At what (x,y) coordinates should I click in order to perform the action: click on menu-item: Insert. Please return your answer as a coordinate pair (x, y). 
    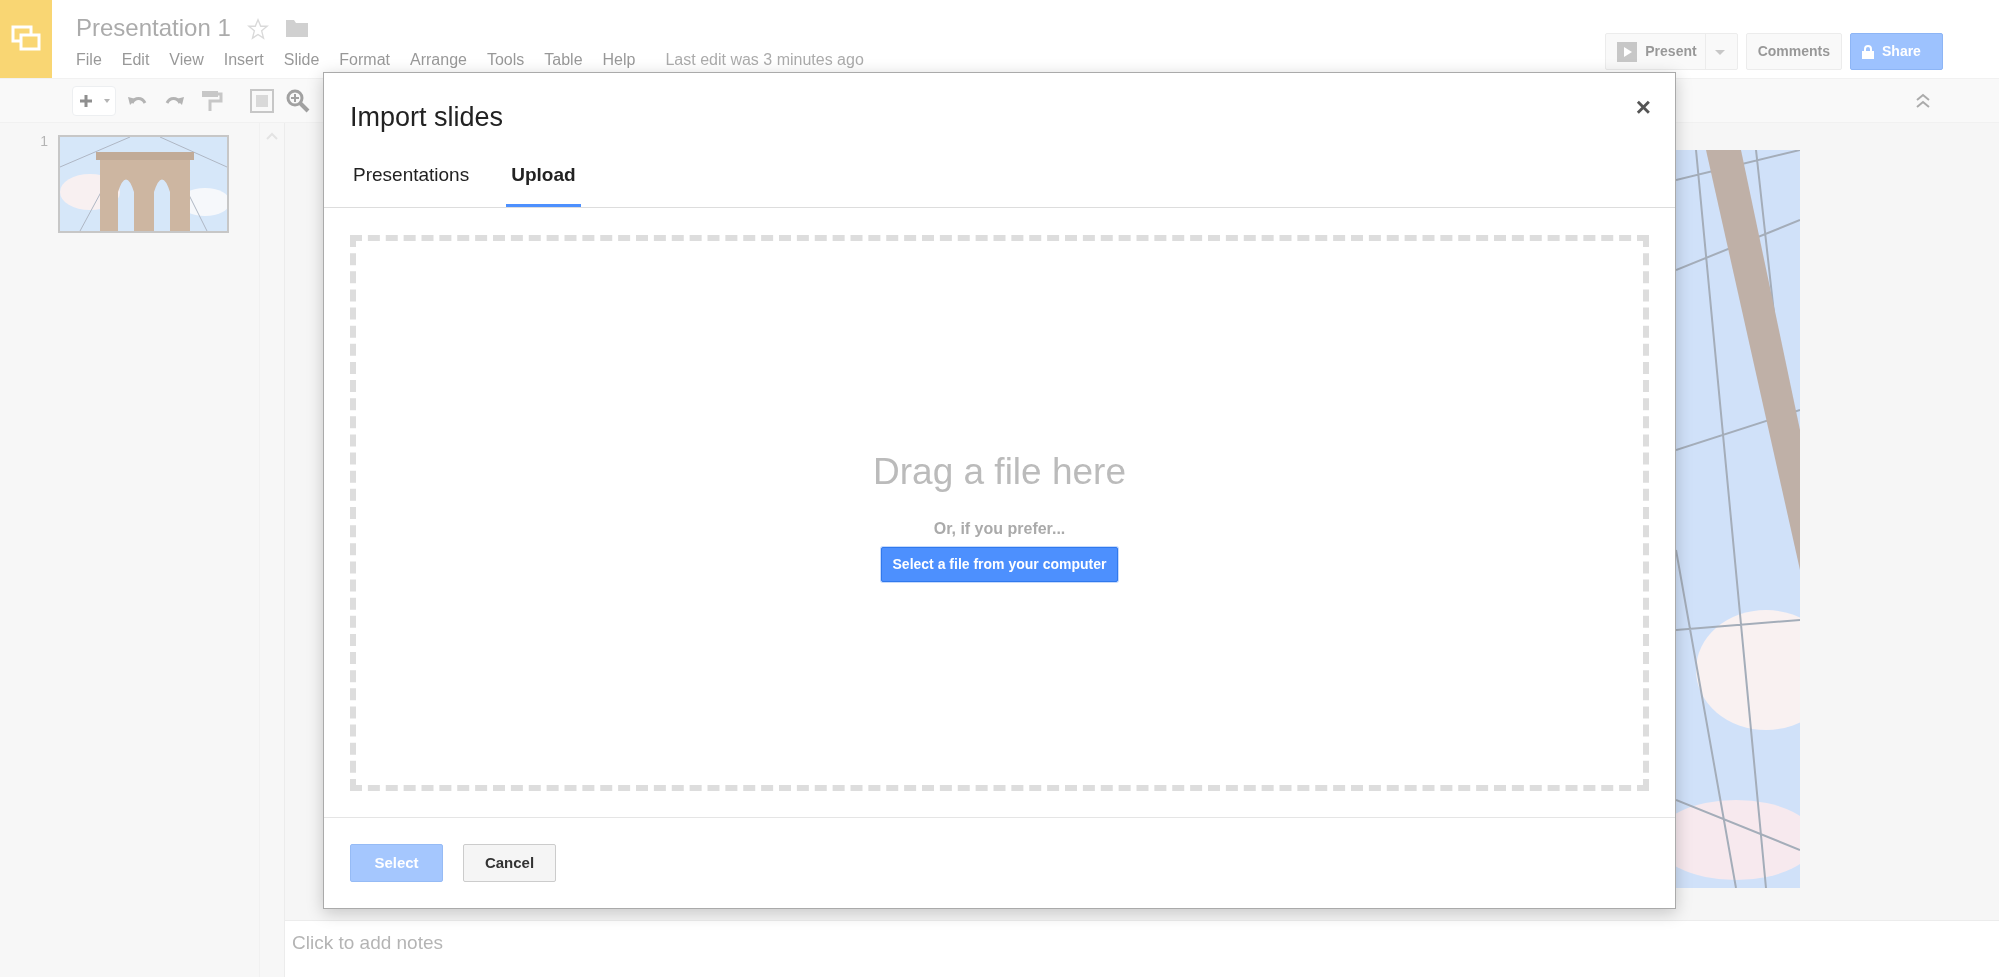
    Looking at the image, I should click on (243, 60).